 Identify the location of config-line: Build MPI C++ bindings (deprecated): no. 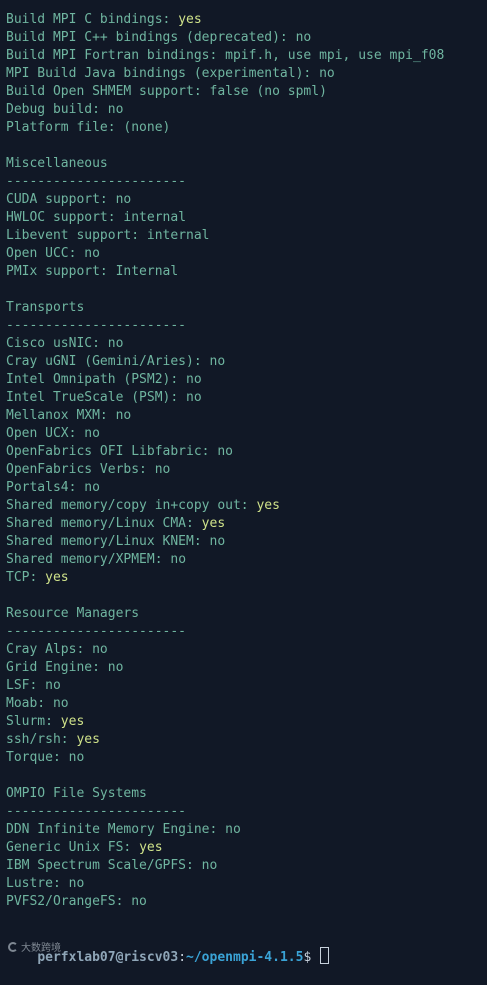
(246, 38).